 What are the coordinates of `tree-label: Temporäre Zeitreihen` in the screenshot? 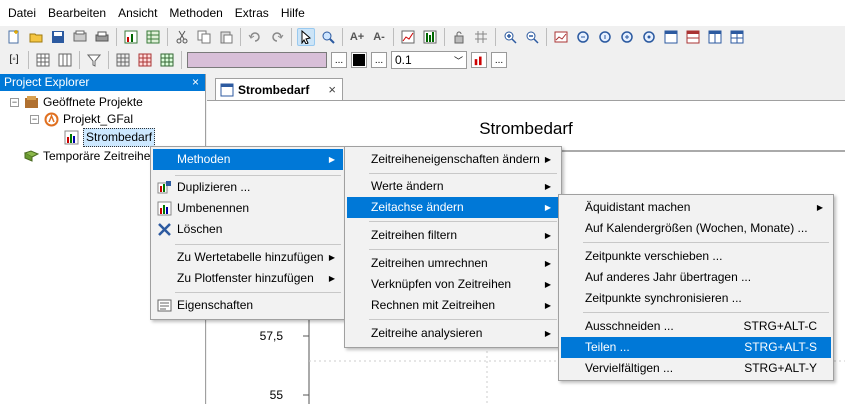 It's located at (100, 156).